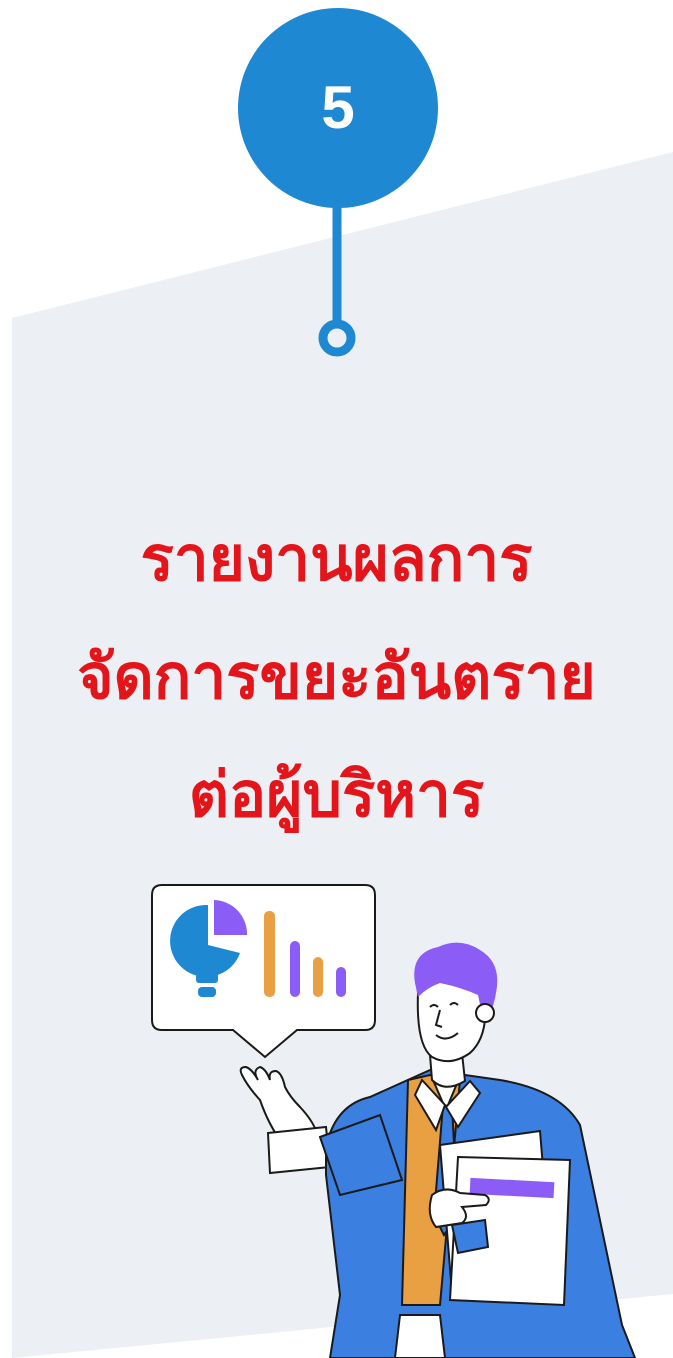 The width and height of the screenshot is (673, 1358). I want to click on step-number: 5, so click(338, 107).